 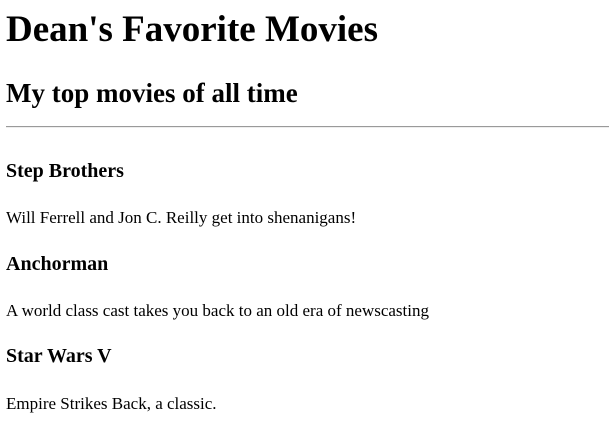 I want to click on movie-title-step-brothers: Step Brothers, so click(x=65, y=171).